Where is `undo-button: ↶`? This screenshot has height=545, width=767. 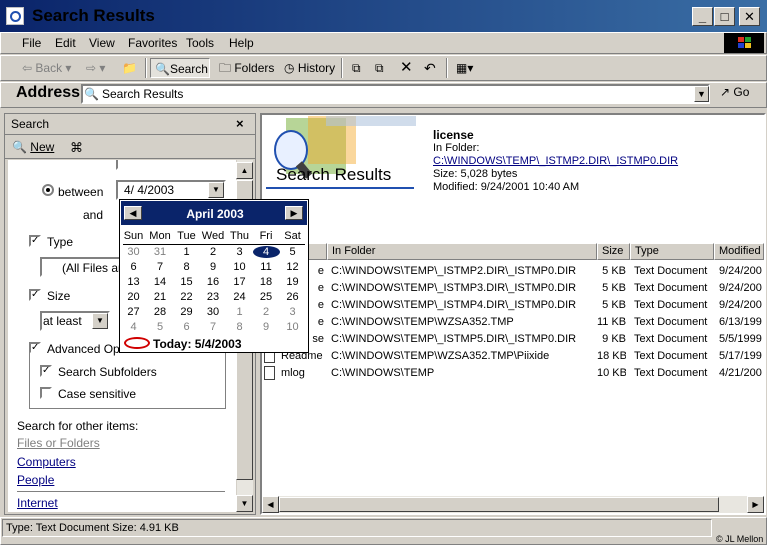
undo-button: ↶ is located at coordinates (428, 68).